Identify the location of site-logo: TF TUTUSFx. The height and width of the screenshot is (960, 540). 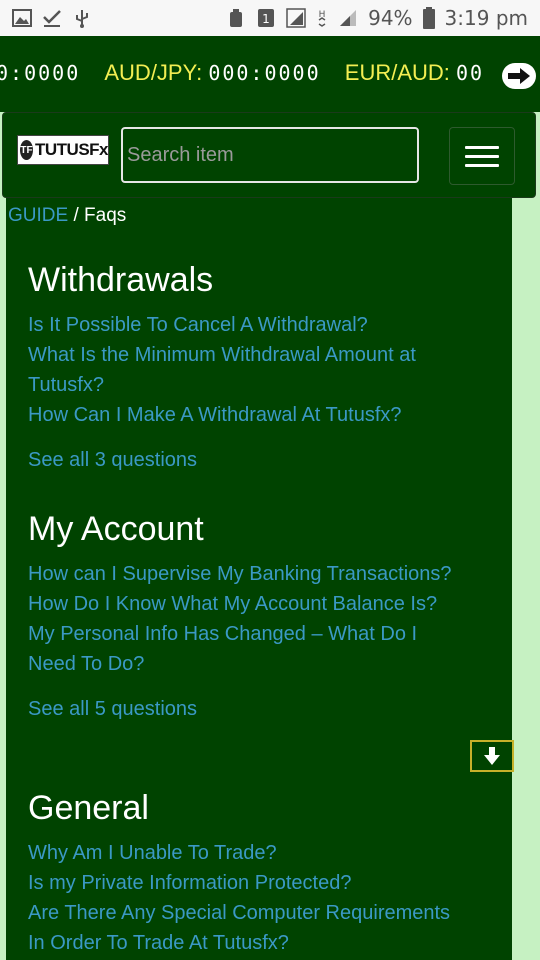
(63, 150).